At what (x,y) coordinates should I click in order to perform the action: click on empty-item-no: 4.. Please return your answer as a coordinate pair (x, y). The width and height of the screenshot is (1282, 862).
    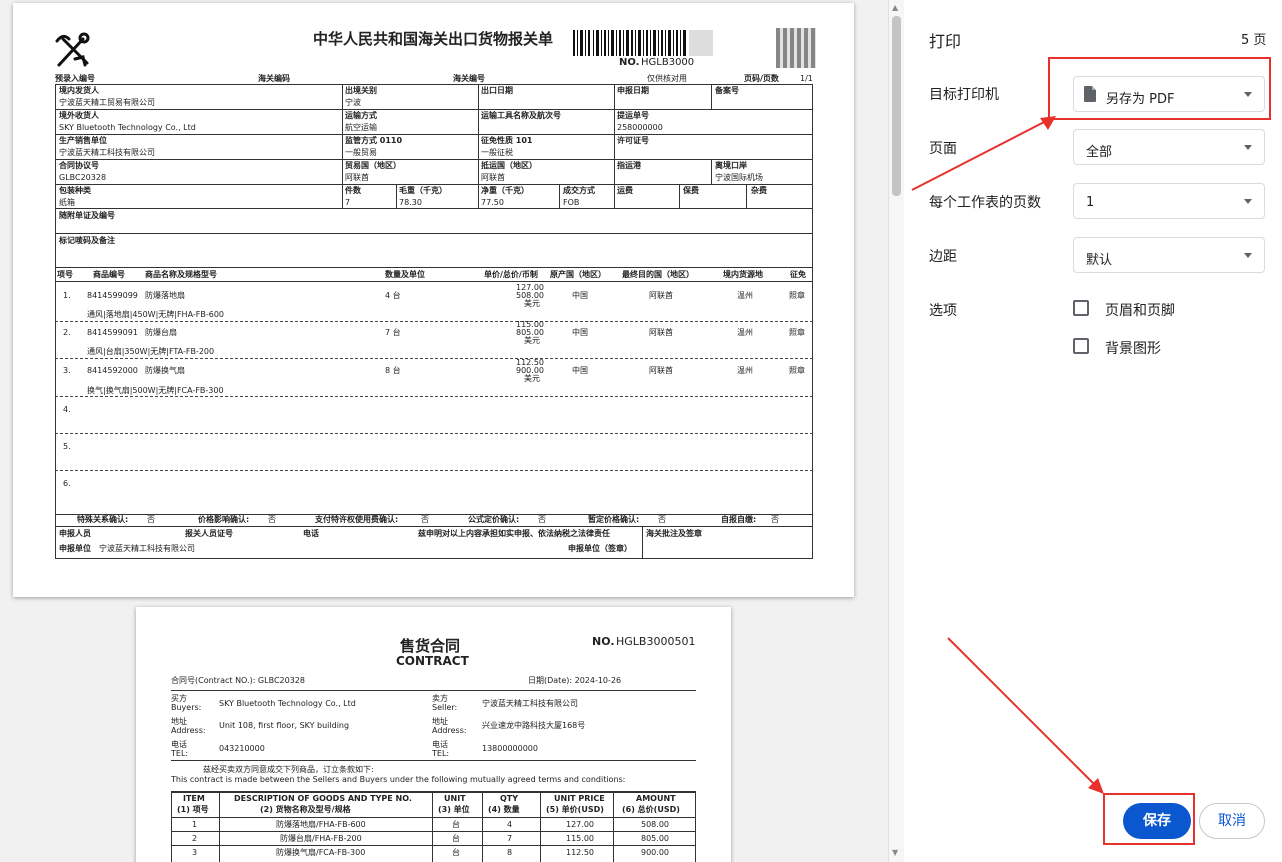
    Looking at the image, I should click on (67, 409).